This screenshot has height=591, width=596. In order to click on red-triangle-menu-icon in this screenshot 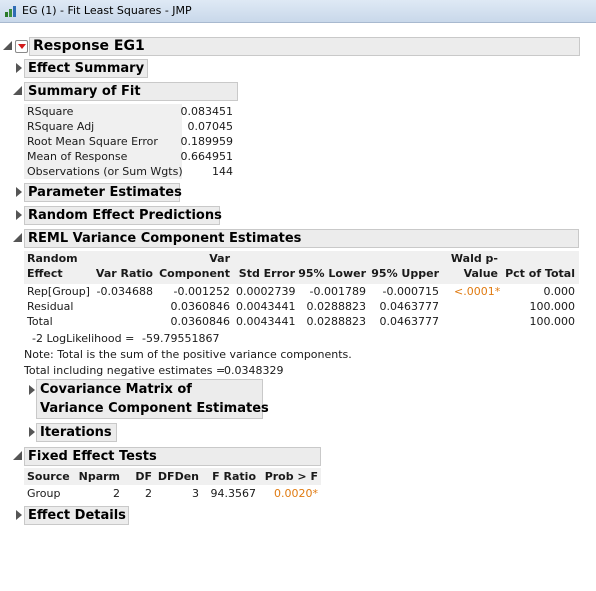, I will do `click(21, 46)`.